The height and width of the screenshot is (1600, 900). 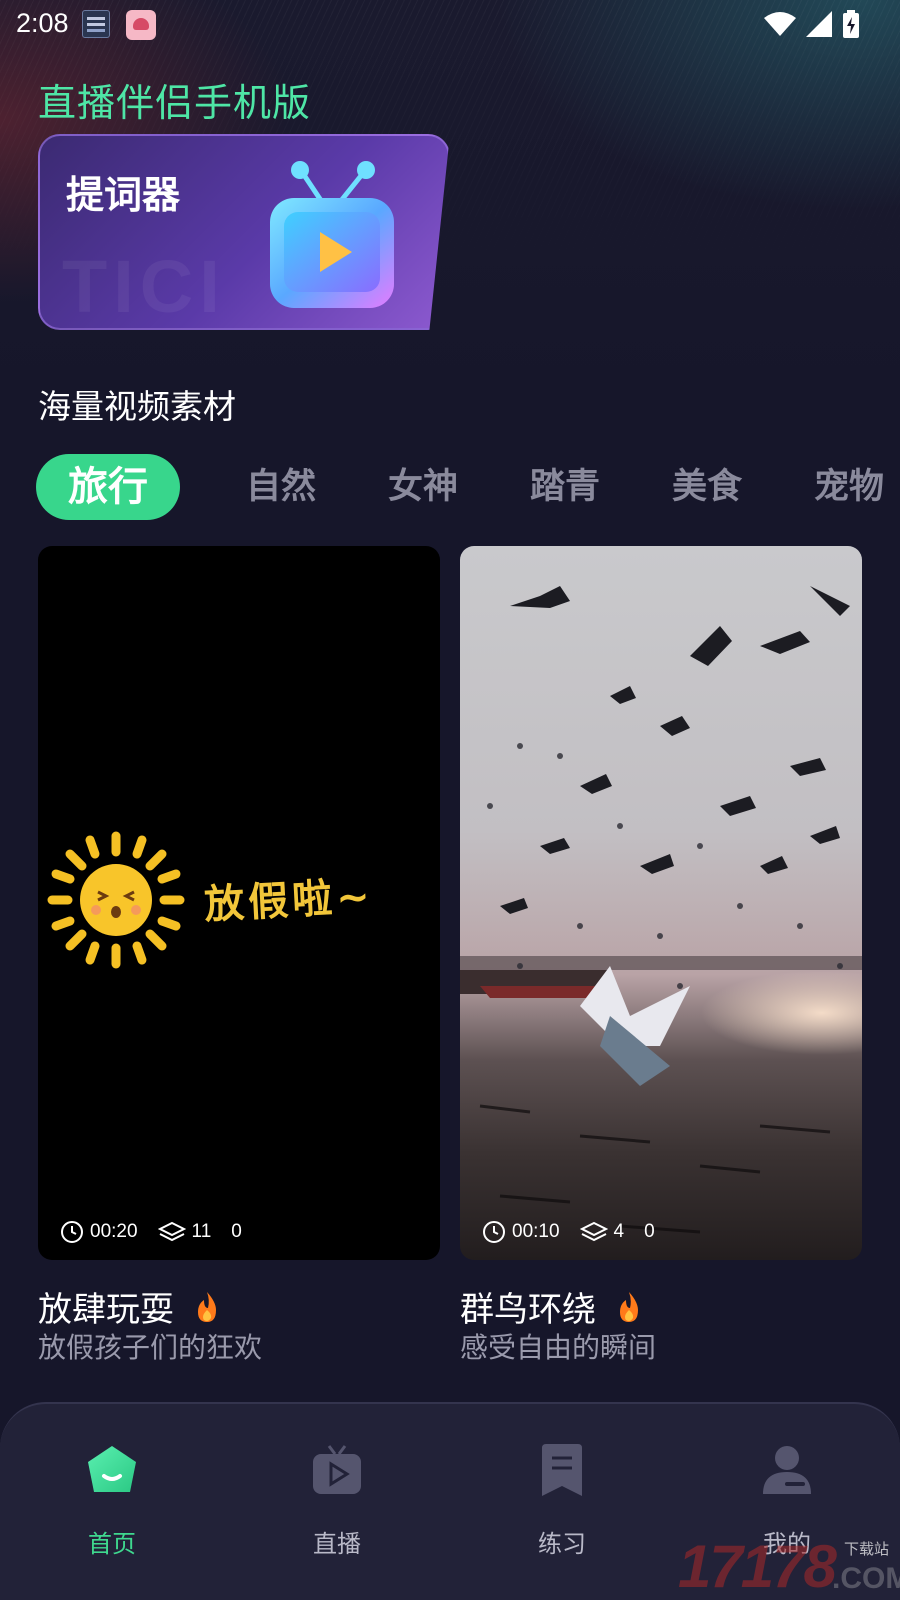 What do you see at coordinates (337, 1500) in the screenshot?
I see `nav-item-live: 直播` at bounding box center [337, 1500].